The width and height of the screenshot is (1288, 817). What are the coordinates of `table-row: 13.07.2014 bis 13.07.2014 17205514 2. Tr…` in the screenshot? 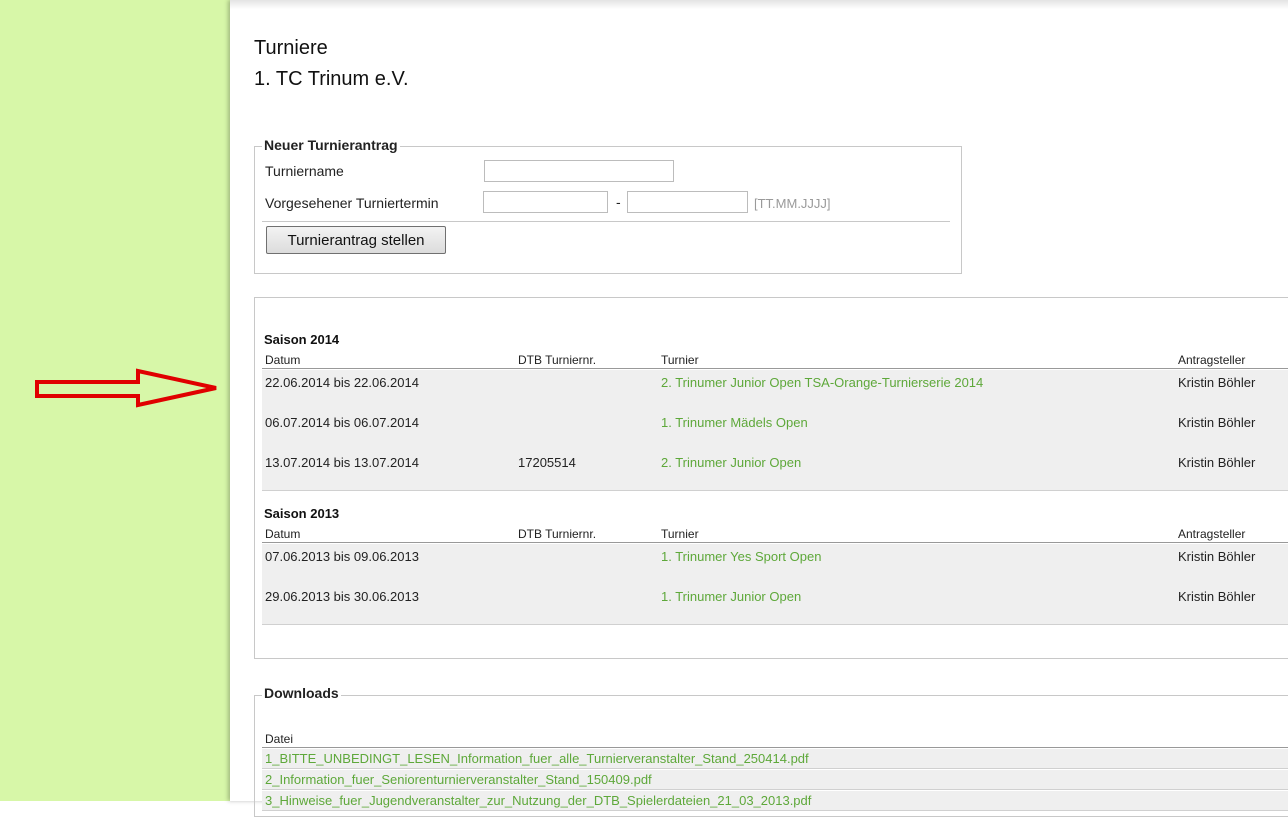 It's located at (775, 470).